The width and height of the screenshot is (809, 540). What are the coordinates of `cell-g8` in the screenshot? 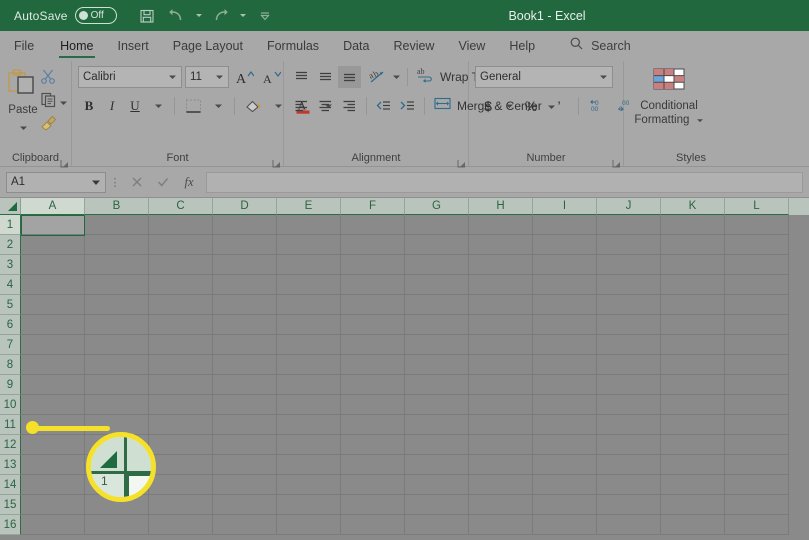 It's located at (437, 365).